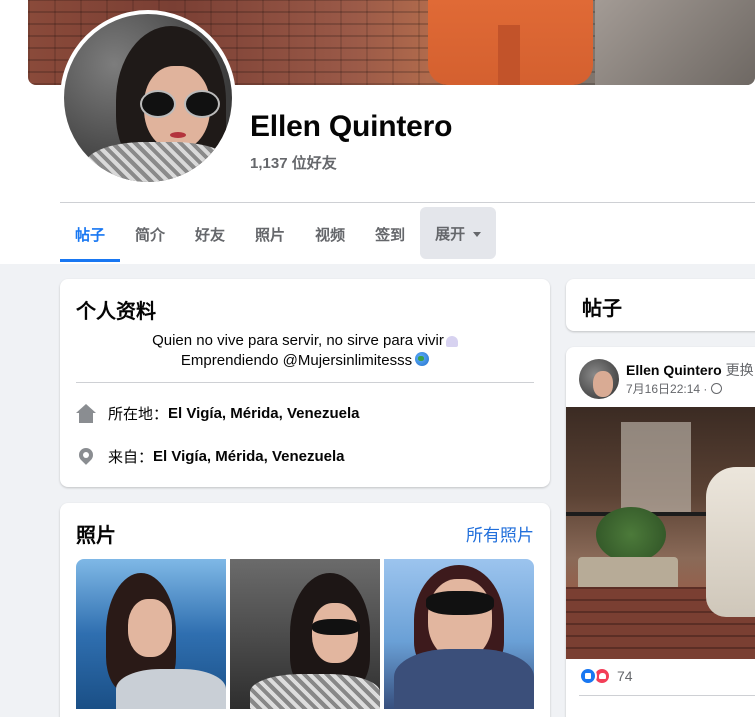 The height and width of the screenshot is (717, 755). I want to click on post-card: Ellen Quintero 更换 7月16日22:14 · 74, so click(660, 532).